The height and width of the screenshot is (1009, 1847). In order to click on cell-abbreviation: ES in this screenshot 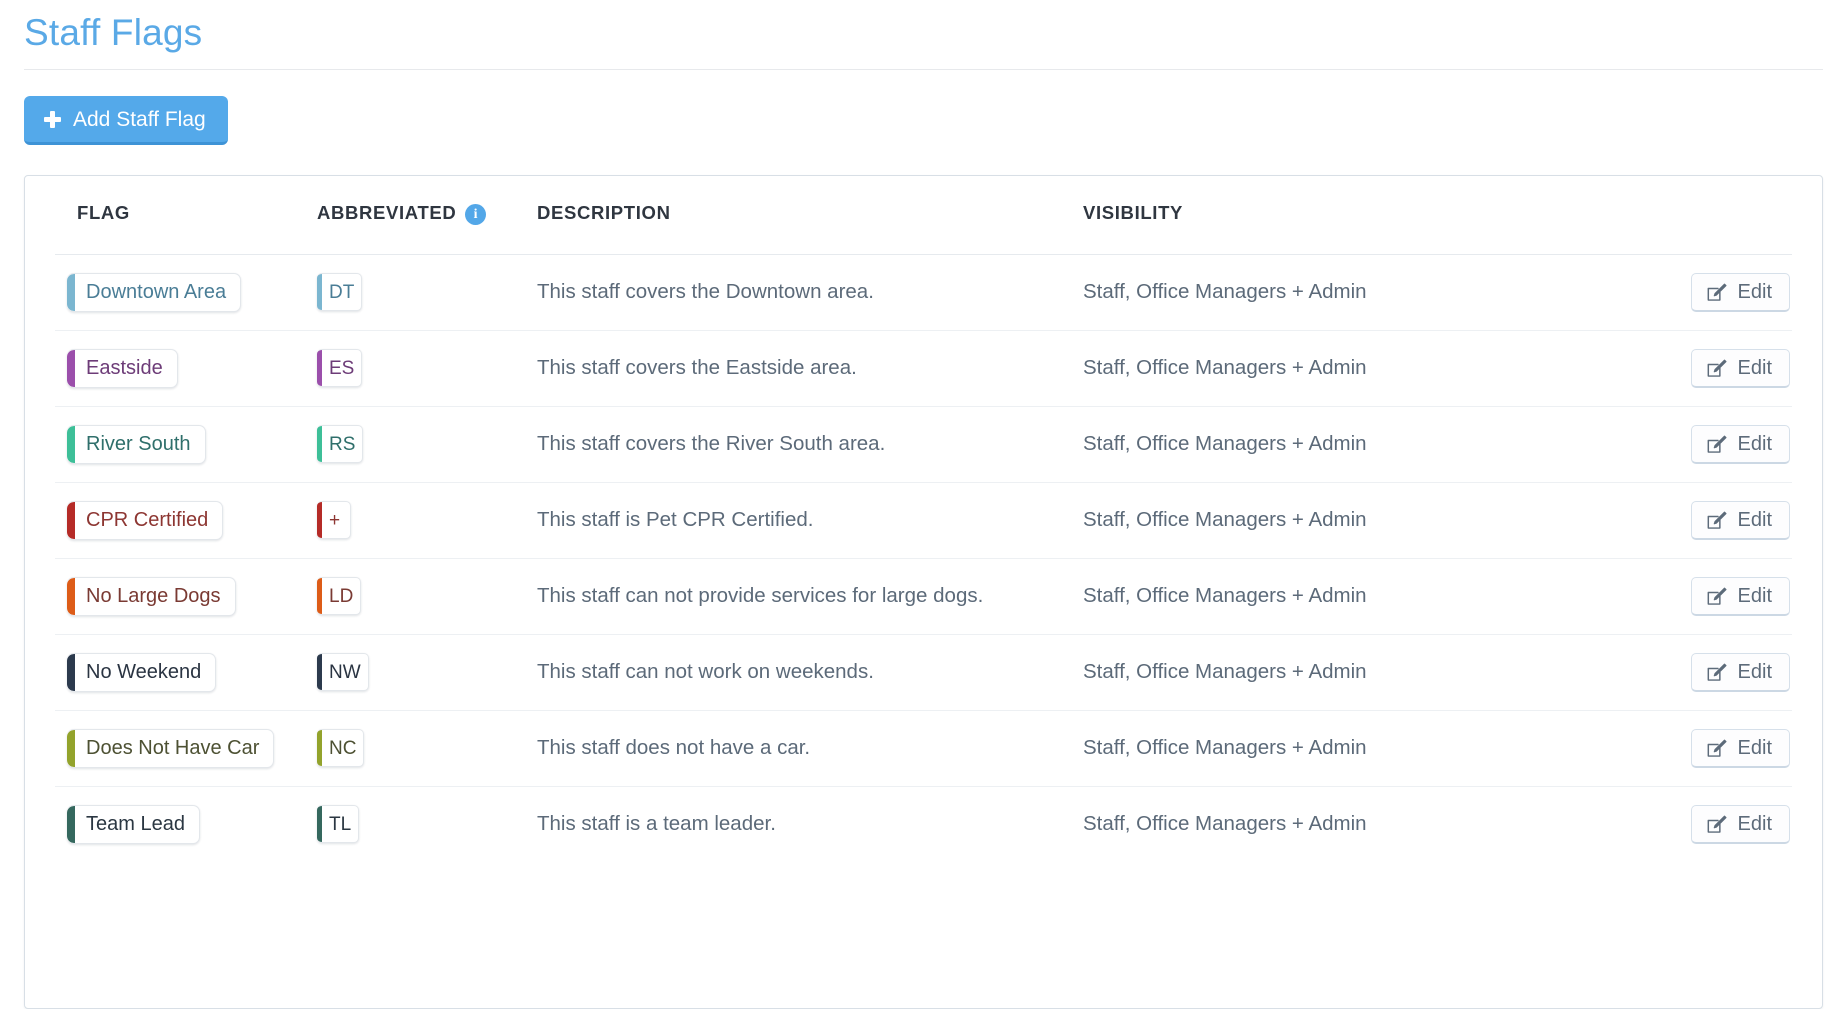, I will do `click(424, 368)`.